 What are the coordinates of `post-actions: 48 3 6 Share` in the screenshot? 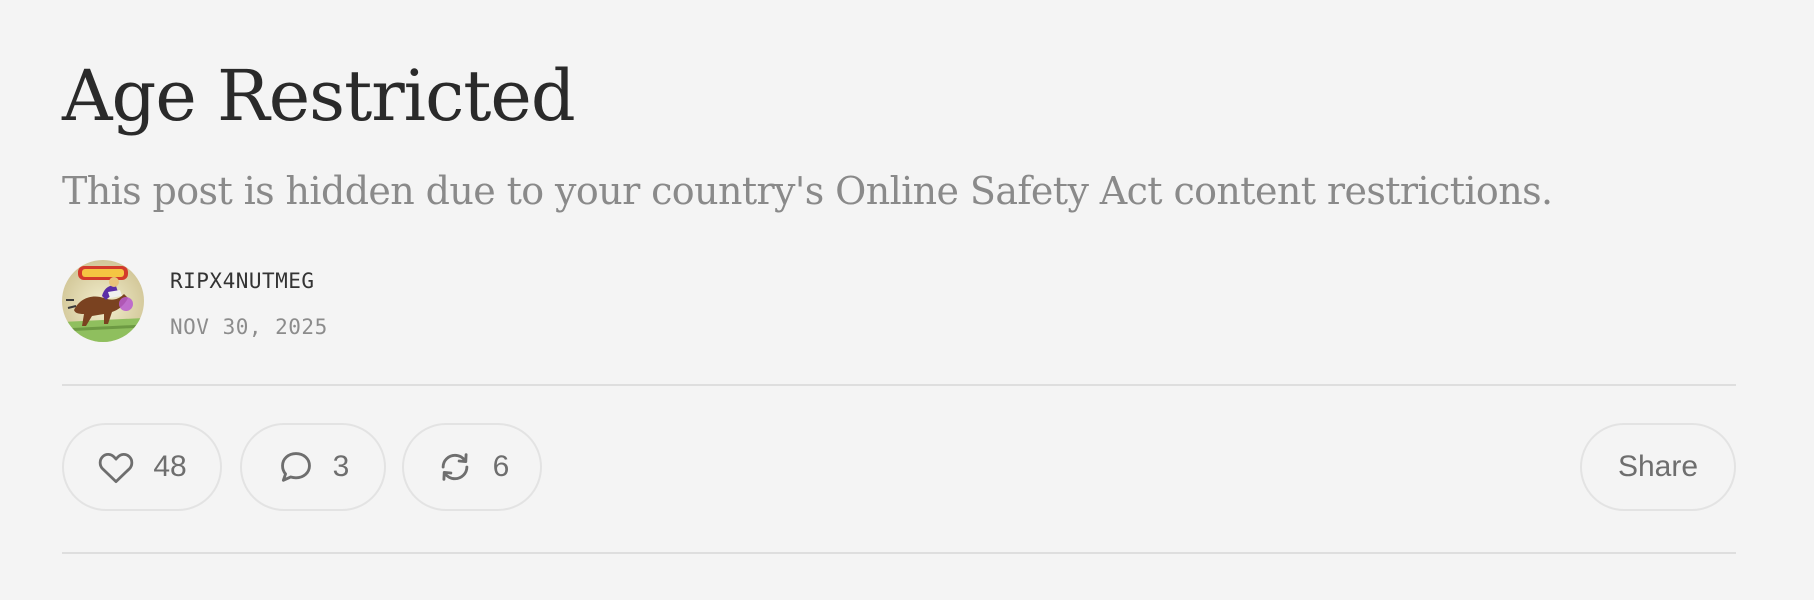 It's located at (899, 469).